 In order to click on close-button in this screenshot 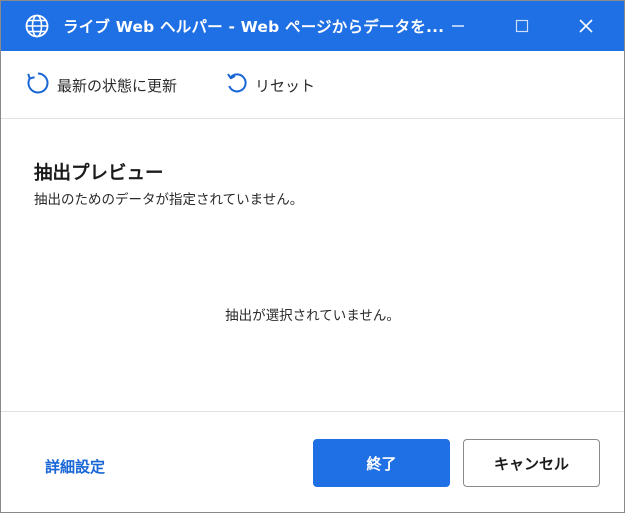, I will do `click(586, 26)`.